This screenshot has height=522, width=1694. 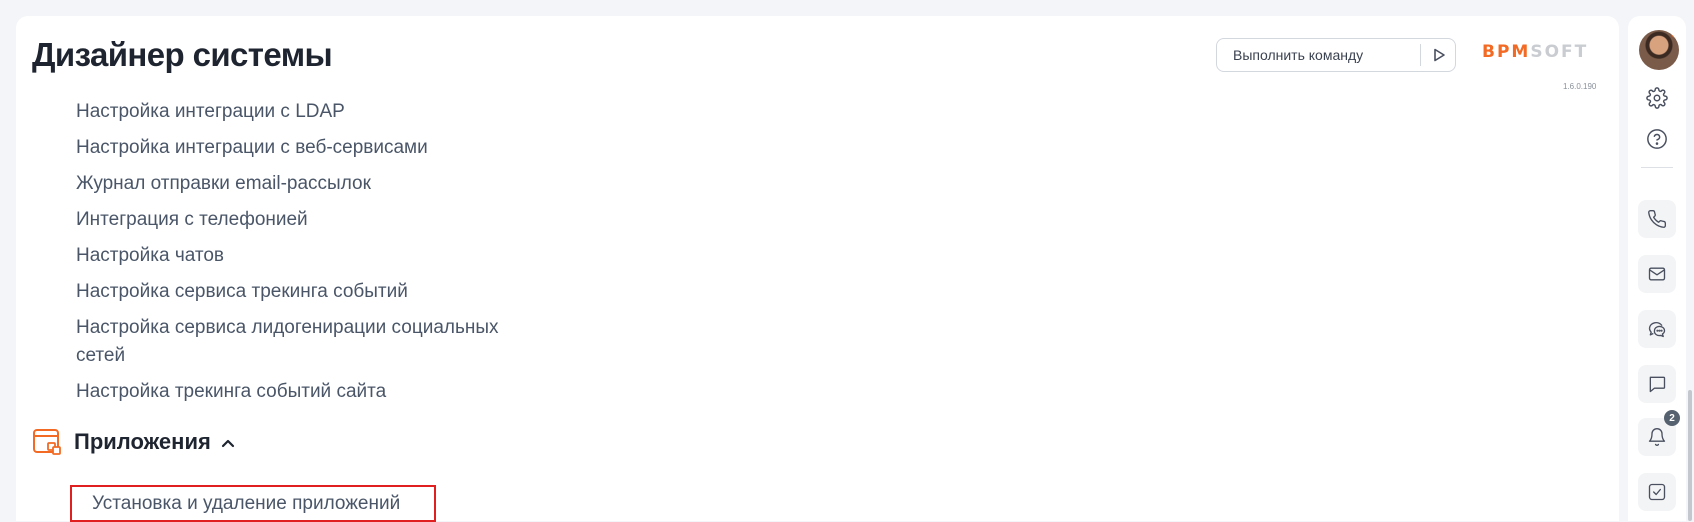 I want to click on avatar-status-dot, so click(x=1675, y=34).